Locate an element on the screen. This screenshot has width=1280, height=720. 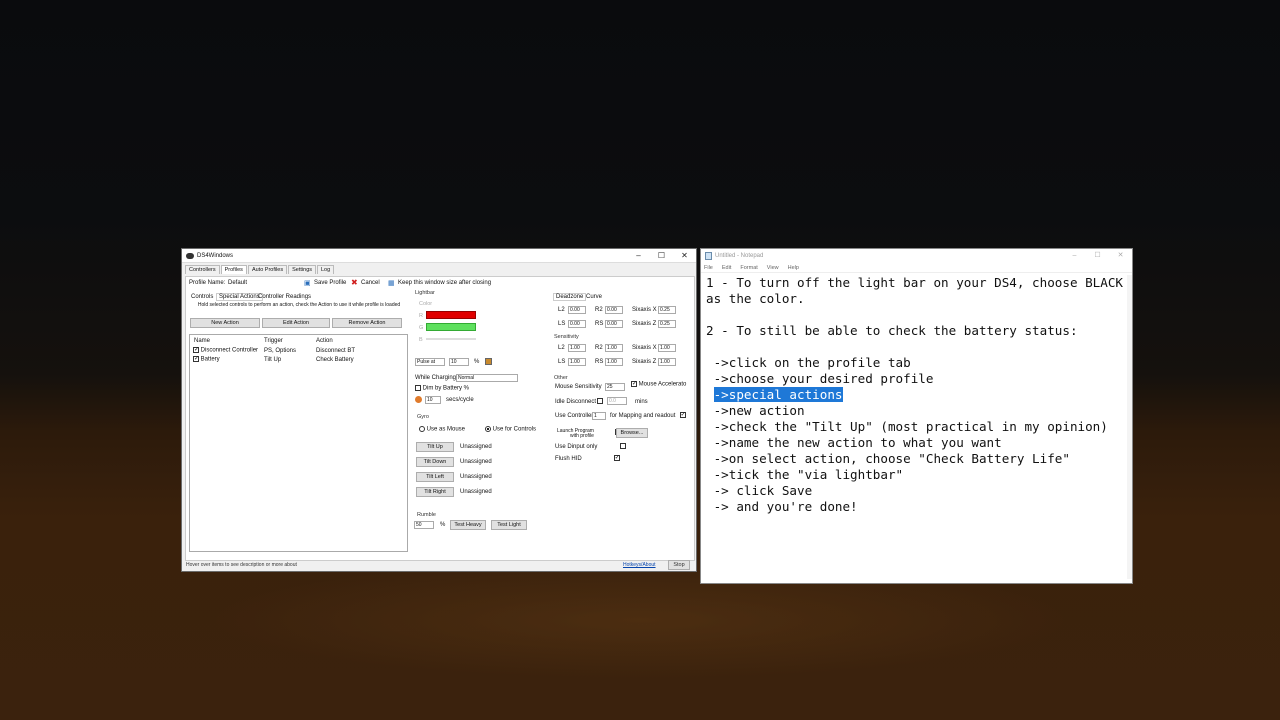
mapping-readout-checkbox is located at coordinates (682, 414).